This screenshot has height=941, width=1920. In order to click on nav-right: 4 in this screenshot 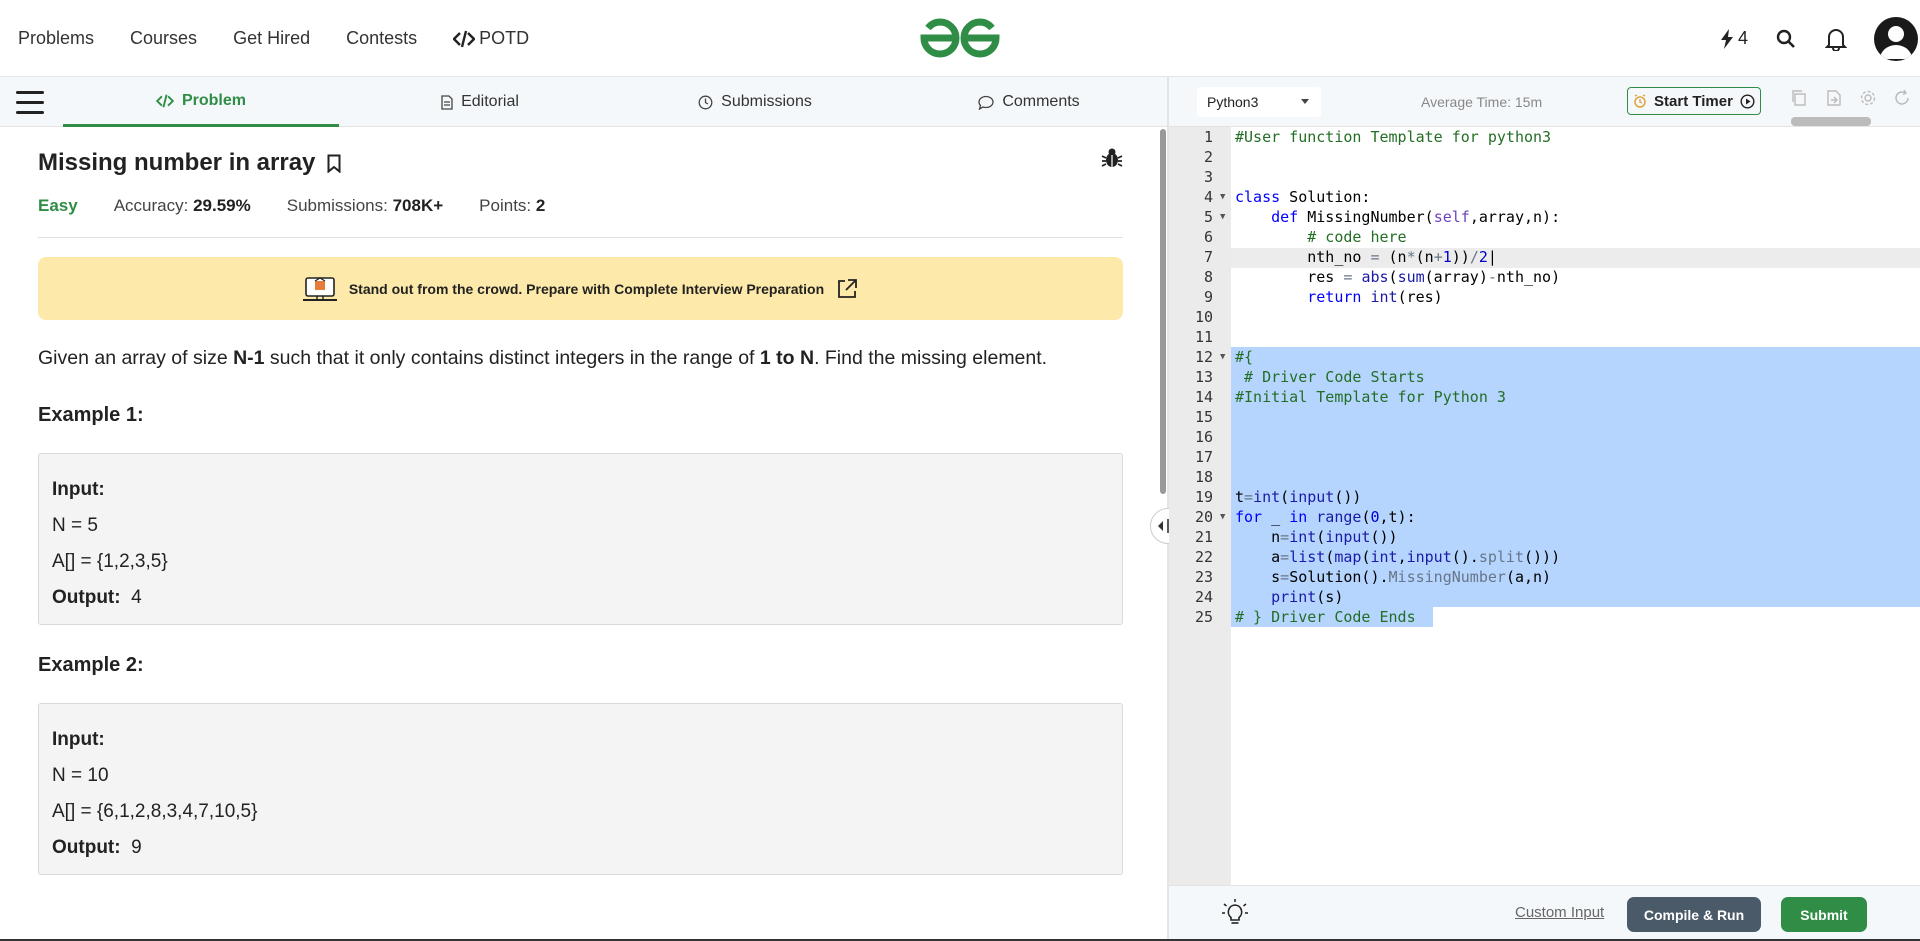, I will do `click(1820, 38)`.